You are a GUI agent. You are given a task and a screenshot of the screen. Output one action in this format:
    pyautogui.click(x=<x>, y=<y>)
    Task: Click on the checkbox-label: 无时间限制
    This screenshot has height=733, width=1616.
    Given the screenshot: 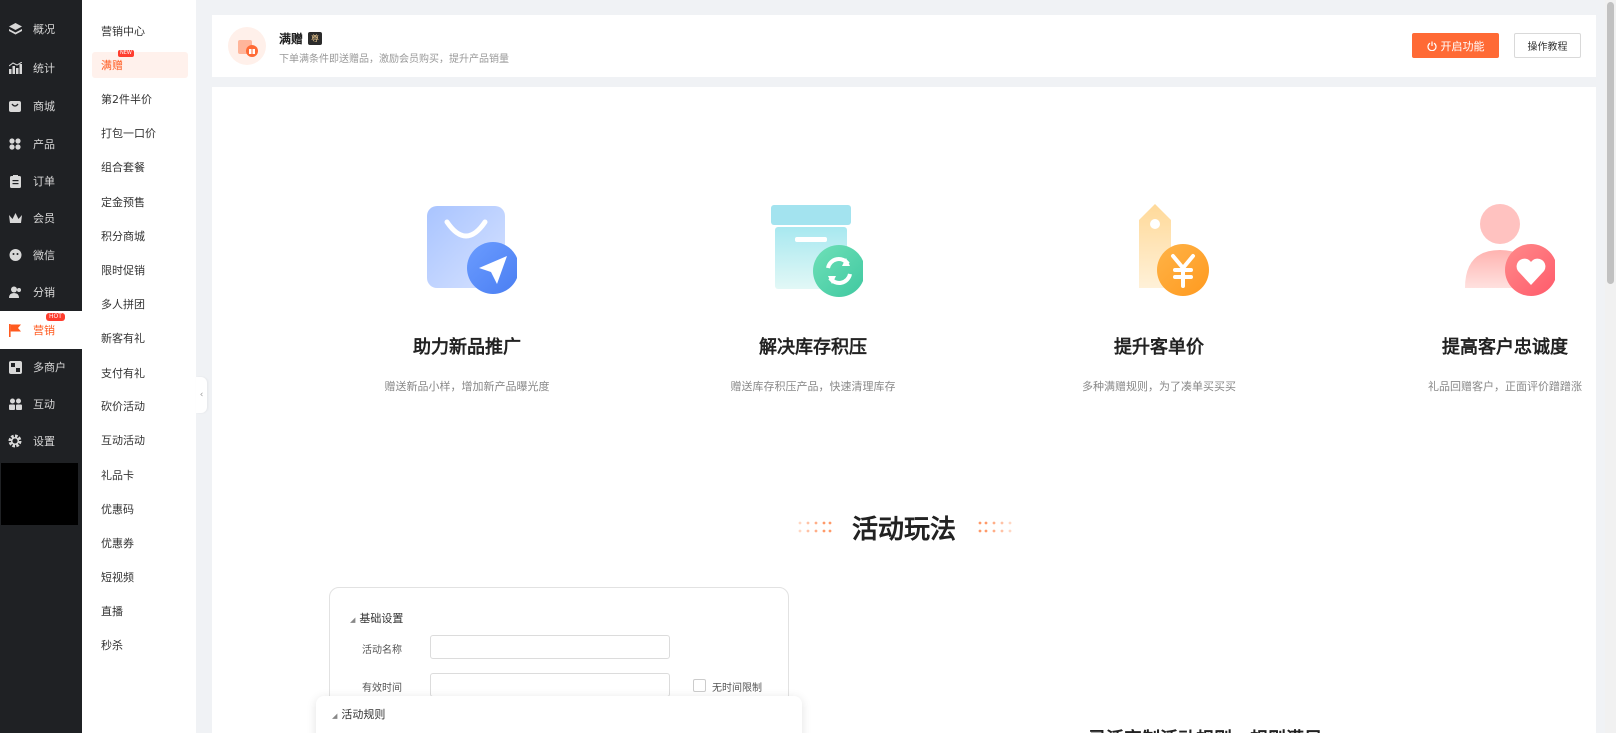 What is the action you would take?
    pyautogui.click(x=737, y=688)
    